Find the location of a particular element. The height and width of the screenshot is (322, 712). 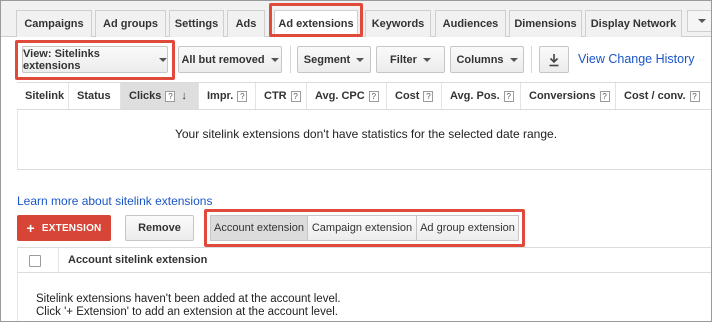

tab-keywords: Keywords is located at coordinates (398, 23).